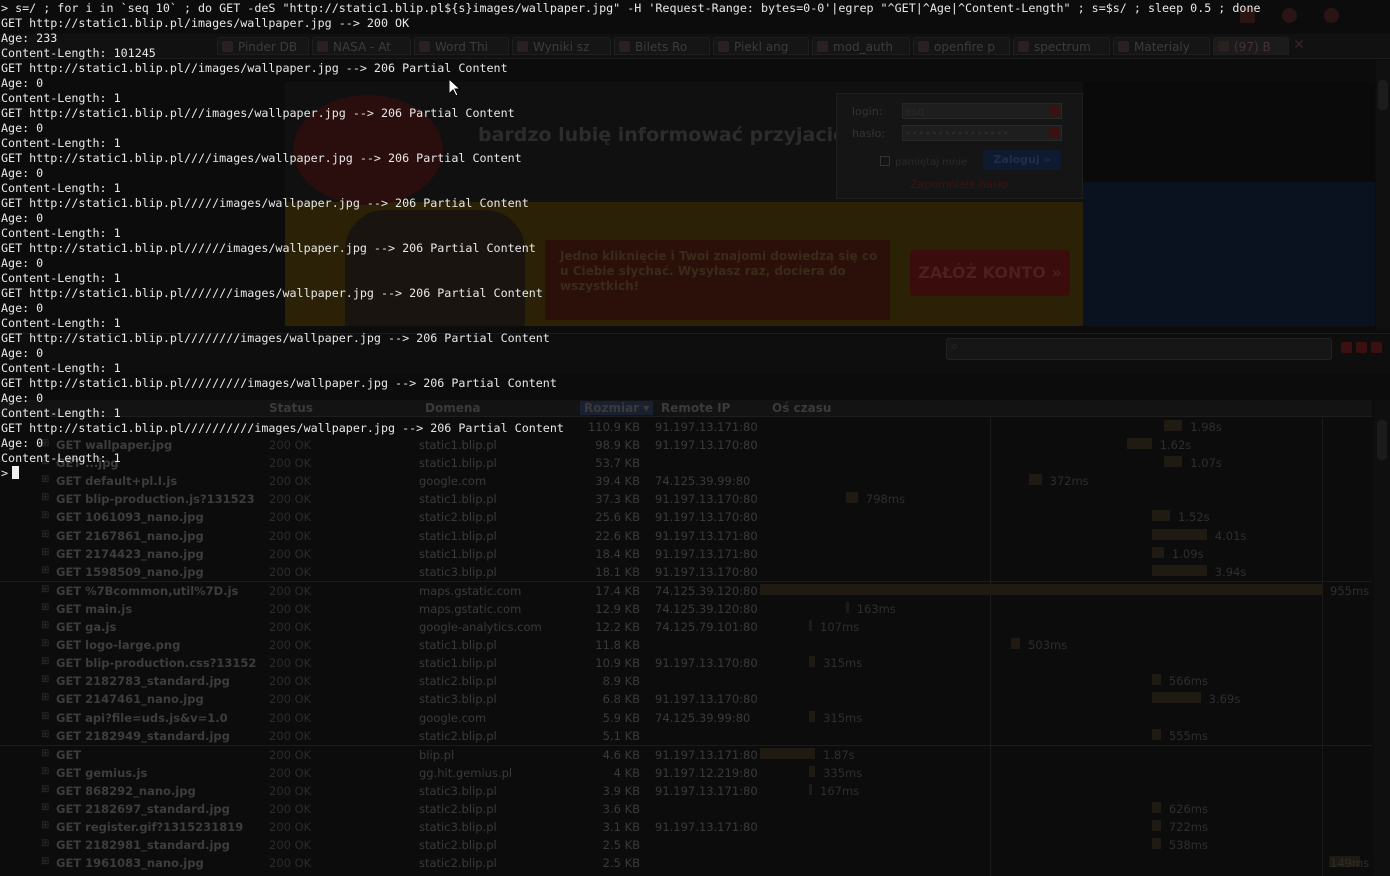 Image resolution: width=1390 pixels, height=876 pixels. Describe the element at coordinates (1376, 347) in the screenshot. I see `close-devtools-icon` at that location.